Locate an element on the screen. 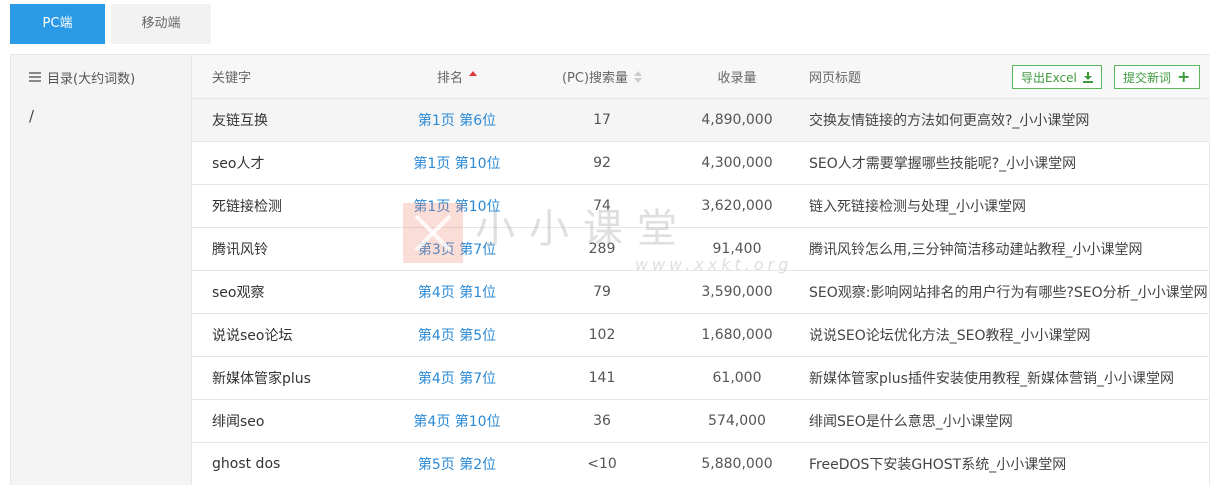 This screenshot has width=1219, height=485. export-excel-label: 导出Excel is located at coordinates (1049, 77).